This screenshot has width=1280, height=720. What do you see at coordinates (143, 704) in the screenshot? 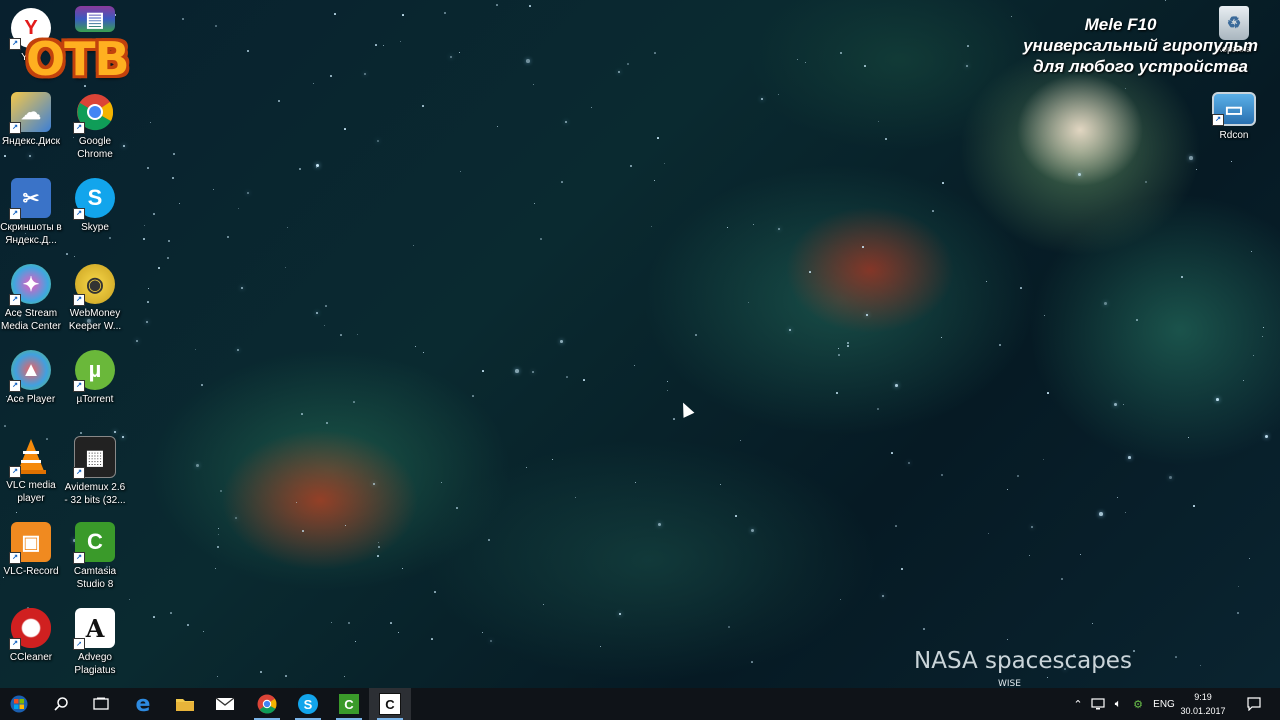
I see `taskbar-edge: e` at bounding box center [143, 704].